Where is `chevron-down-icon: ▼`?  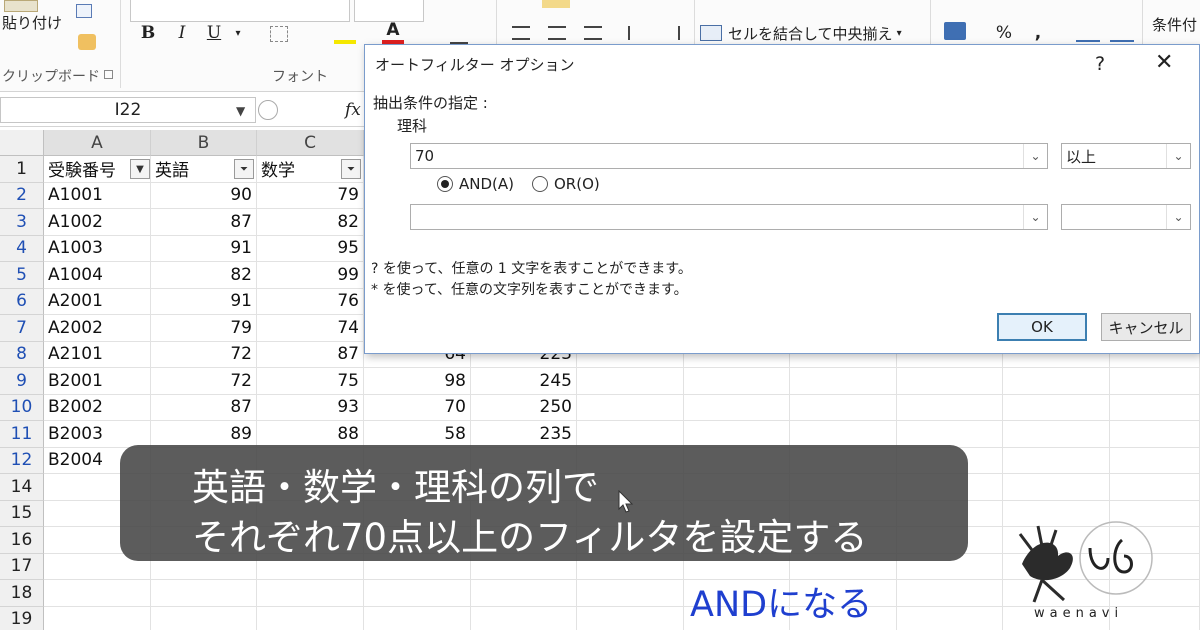
chevron-down-icon: ▼ is located at coordinates (240, 111).